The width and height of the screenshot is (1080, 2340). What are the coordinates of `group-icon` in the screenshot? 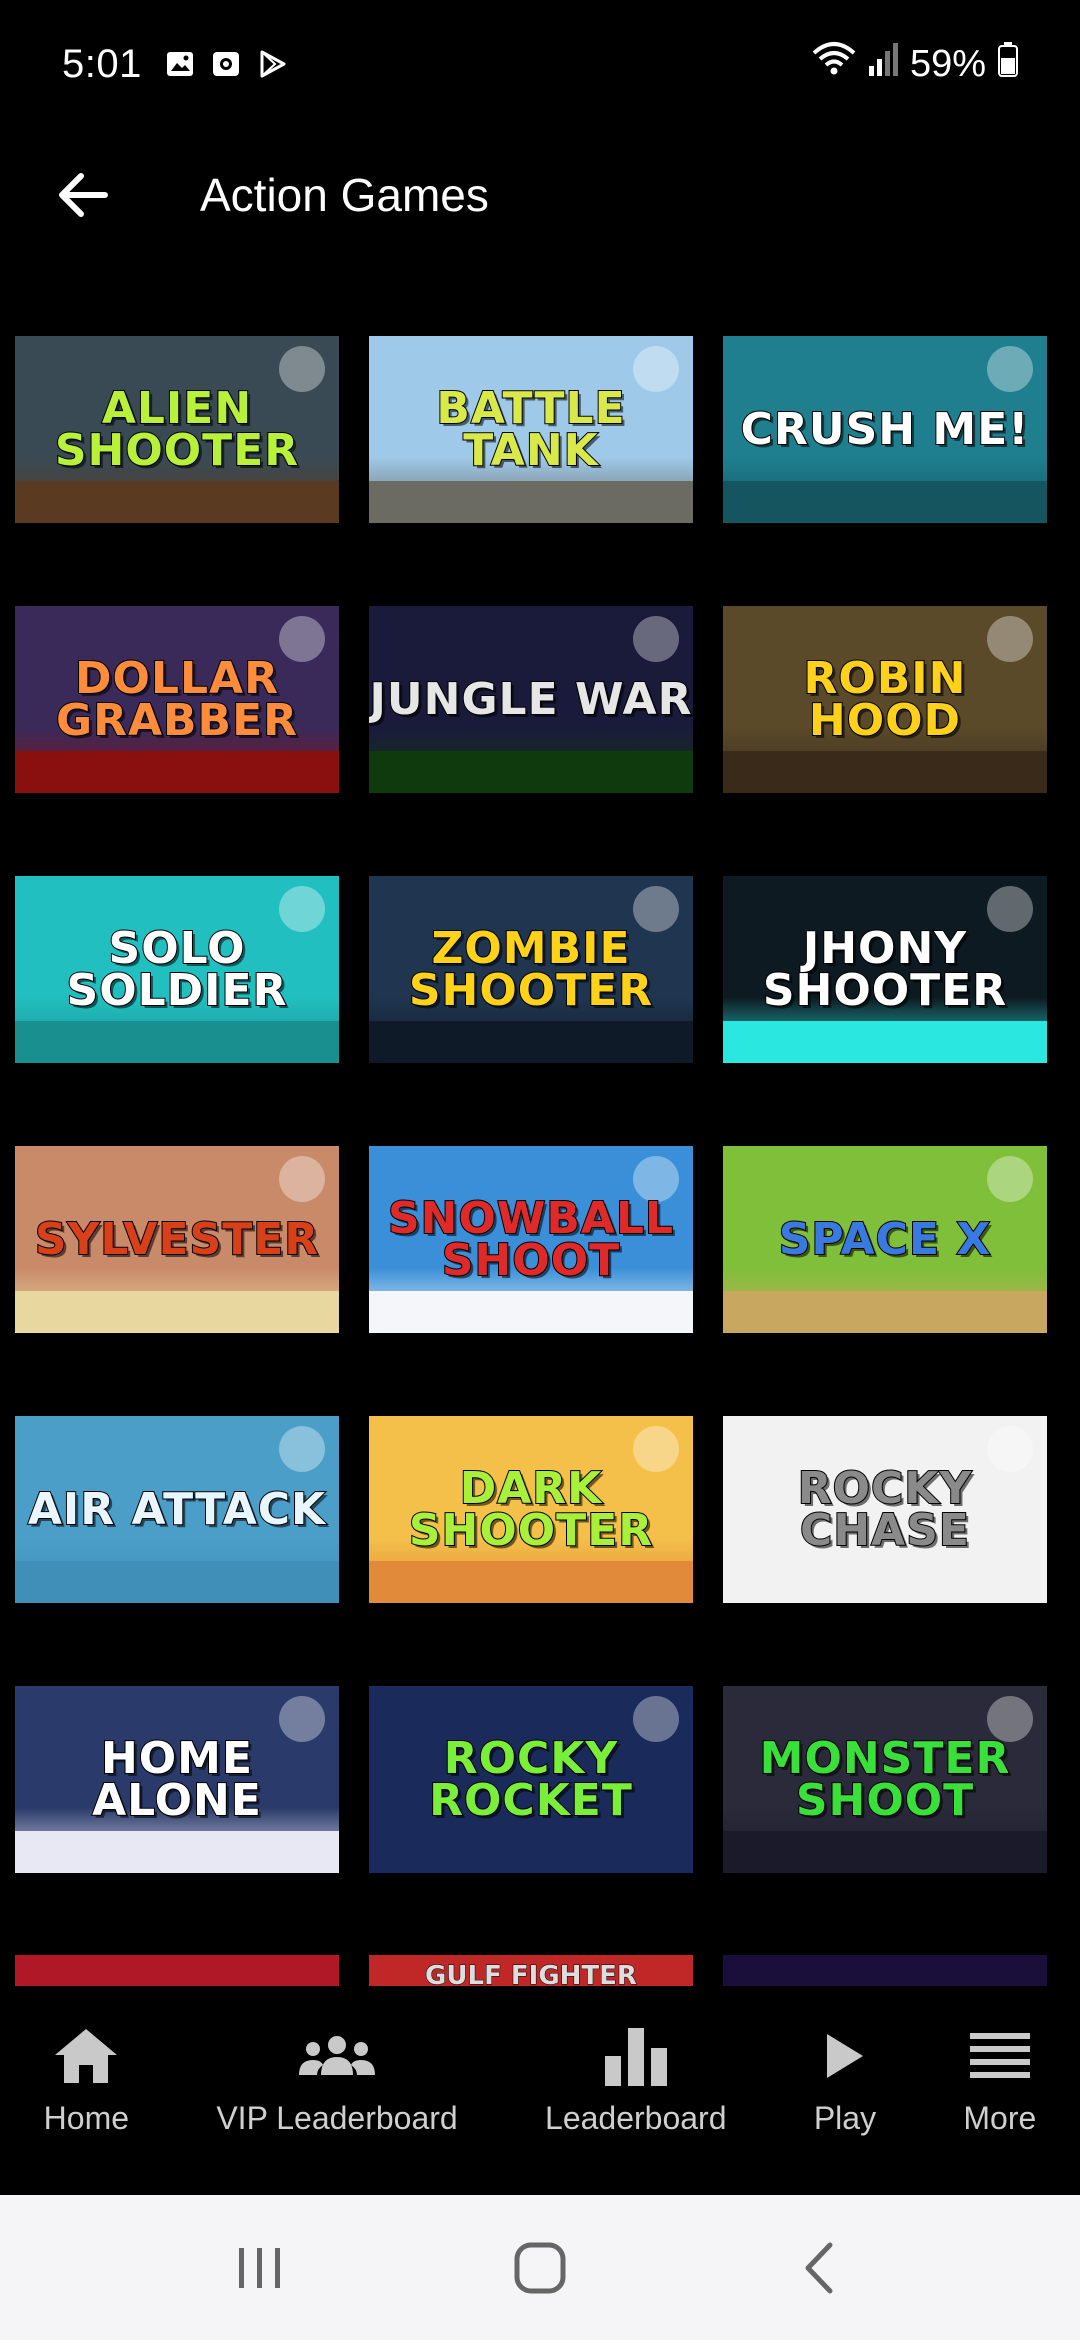 It's located at (337, 2055).